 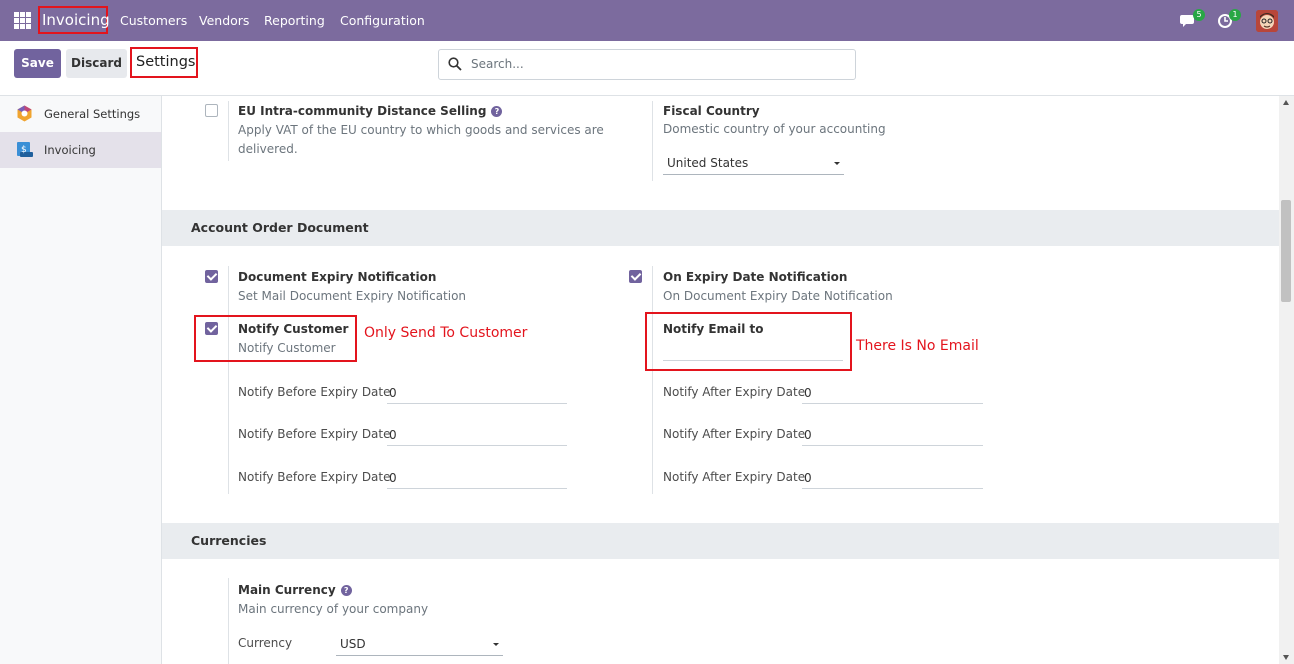 I want to click on invoicing-app-icon: $, so click(x=25, y=149).